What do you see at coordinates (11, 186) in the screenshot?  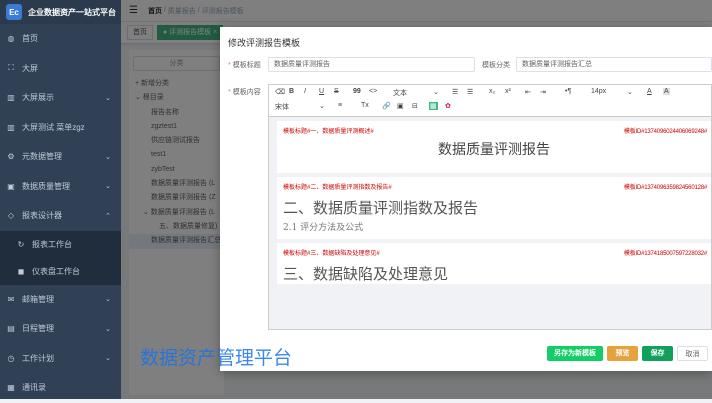 I see `database-icon: ▣` at bounding box center [11, 186].